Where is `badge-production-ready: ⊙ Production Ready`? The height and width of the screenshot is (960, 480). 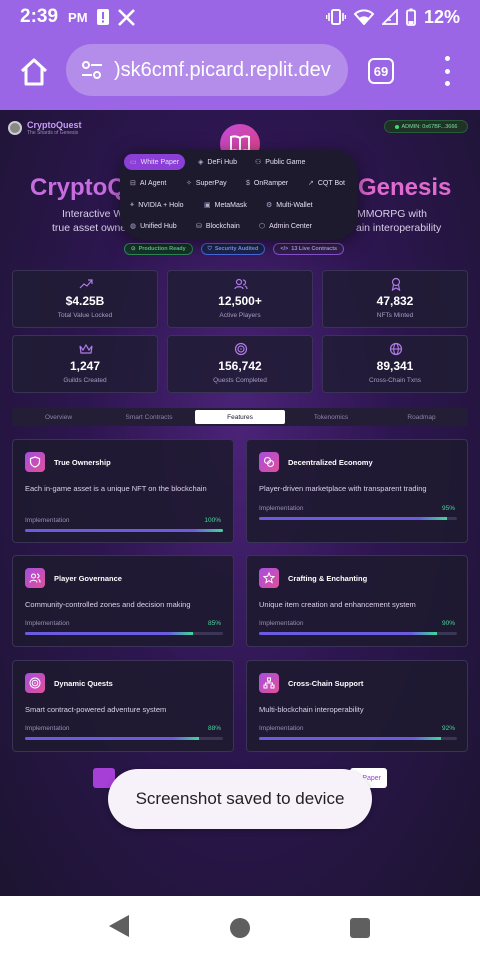 badge-production-ready: ⊙ Production Ready is located at coordinates (158, 249).